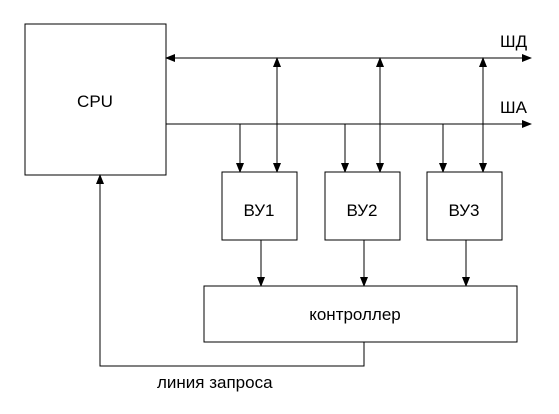 Image resolution: width=559 pixels, height=414 pixels. I want to click on device-vu2: ВУ2, so click(362, 172).